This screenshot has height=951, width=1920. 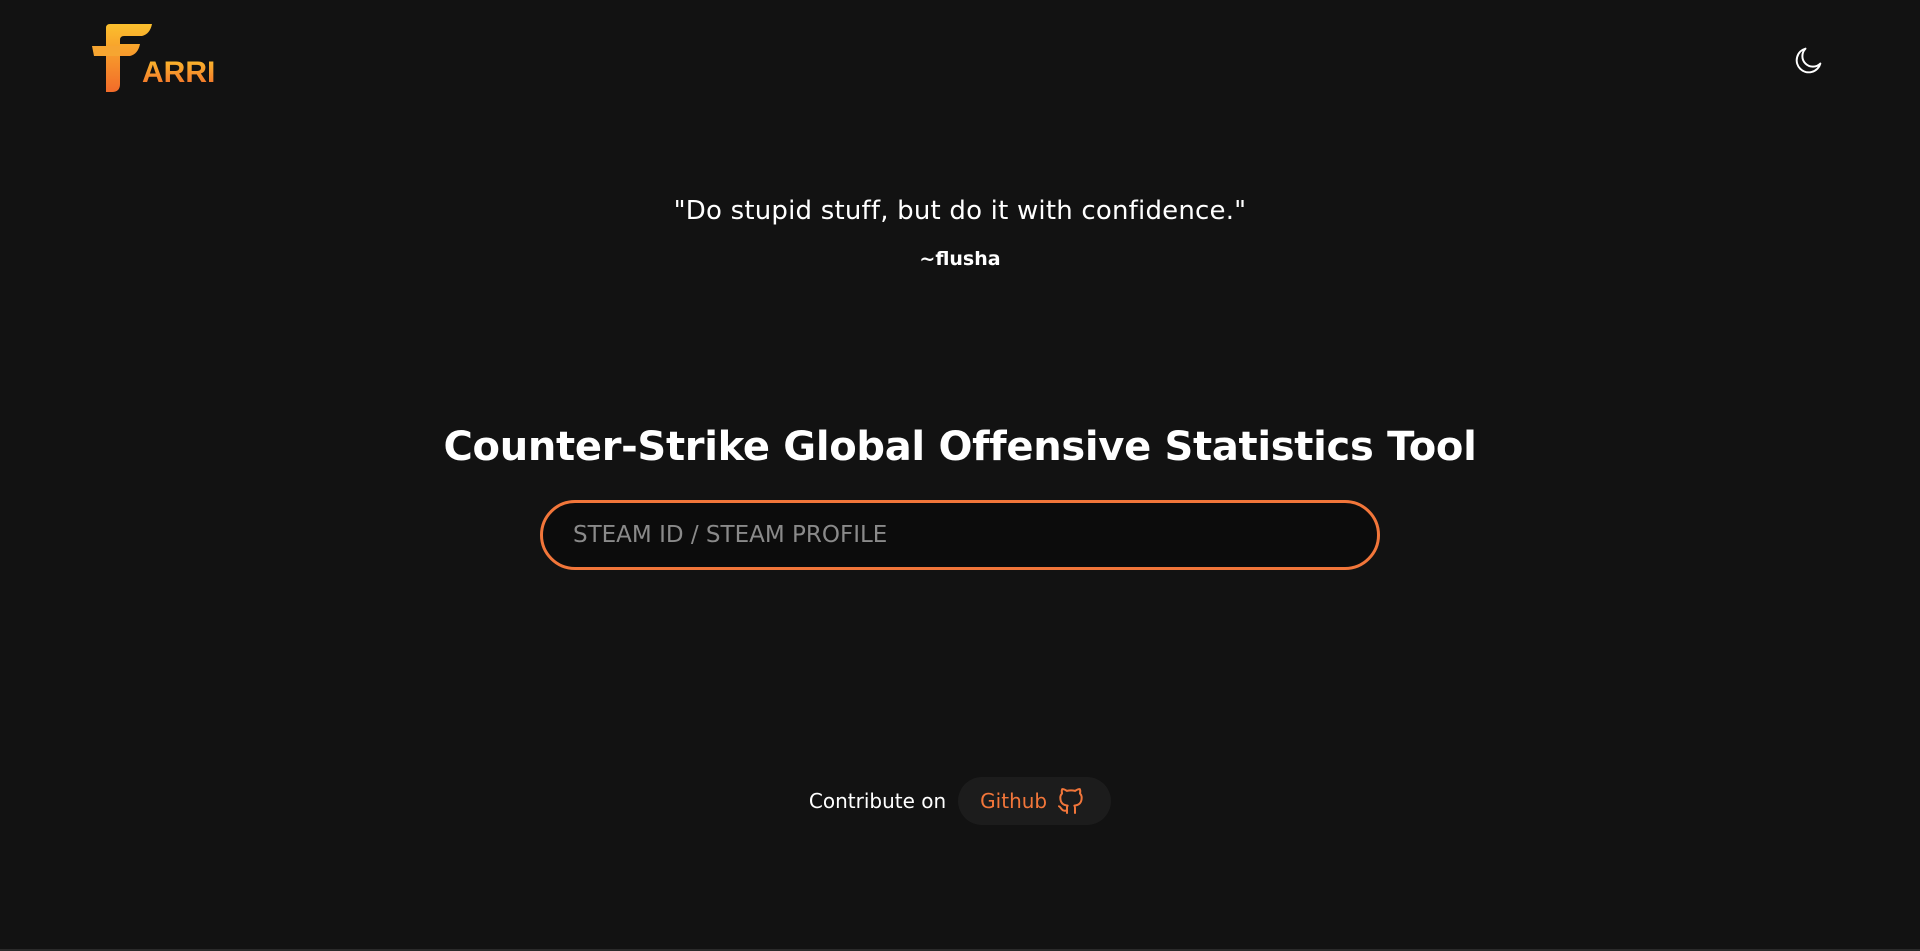 I want to click on logo-text: ARRI, so click(x=178, y=72).